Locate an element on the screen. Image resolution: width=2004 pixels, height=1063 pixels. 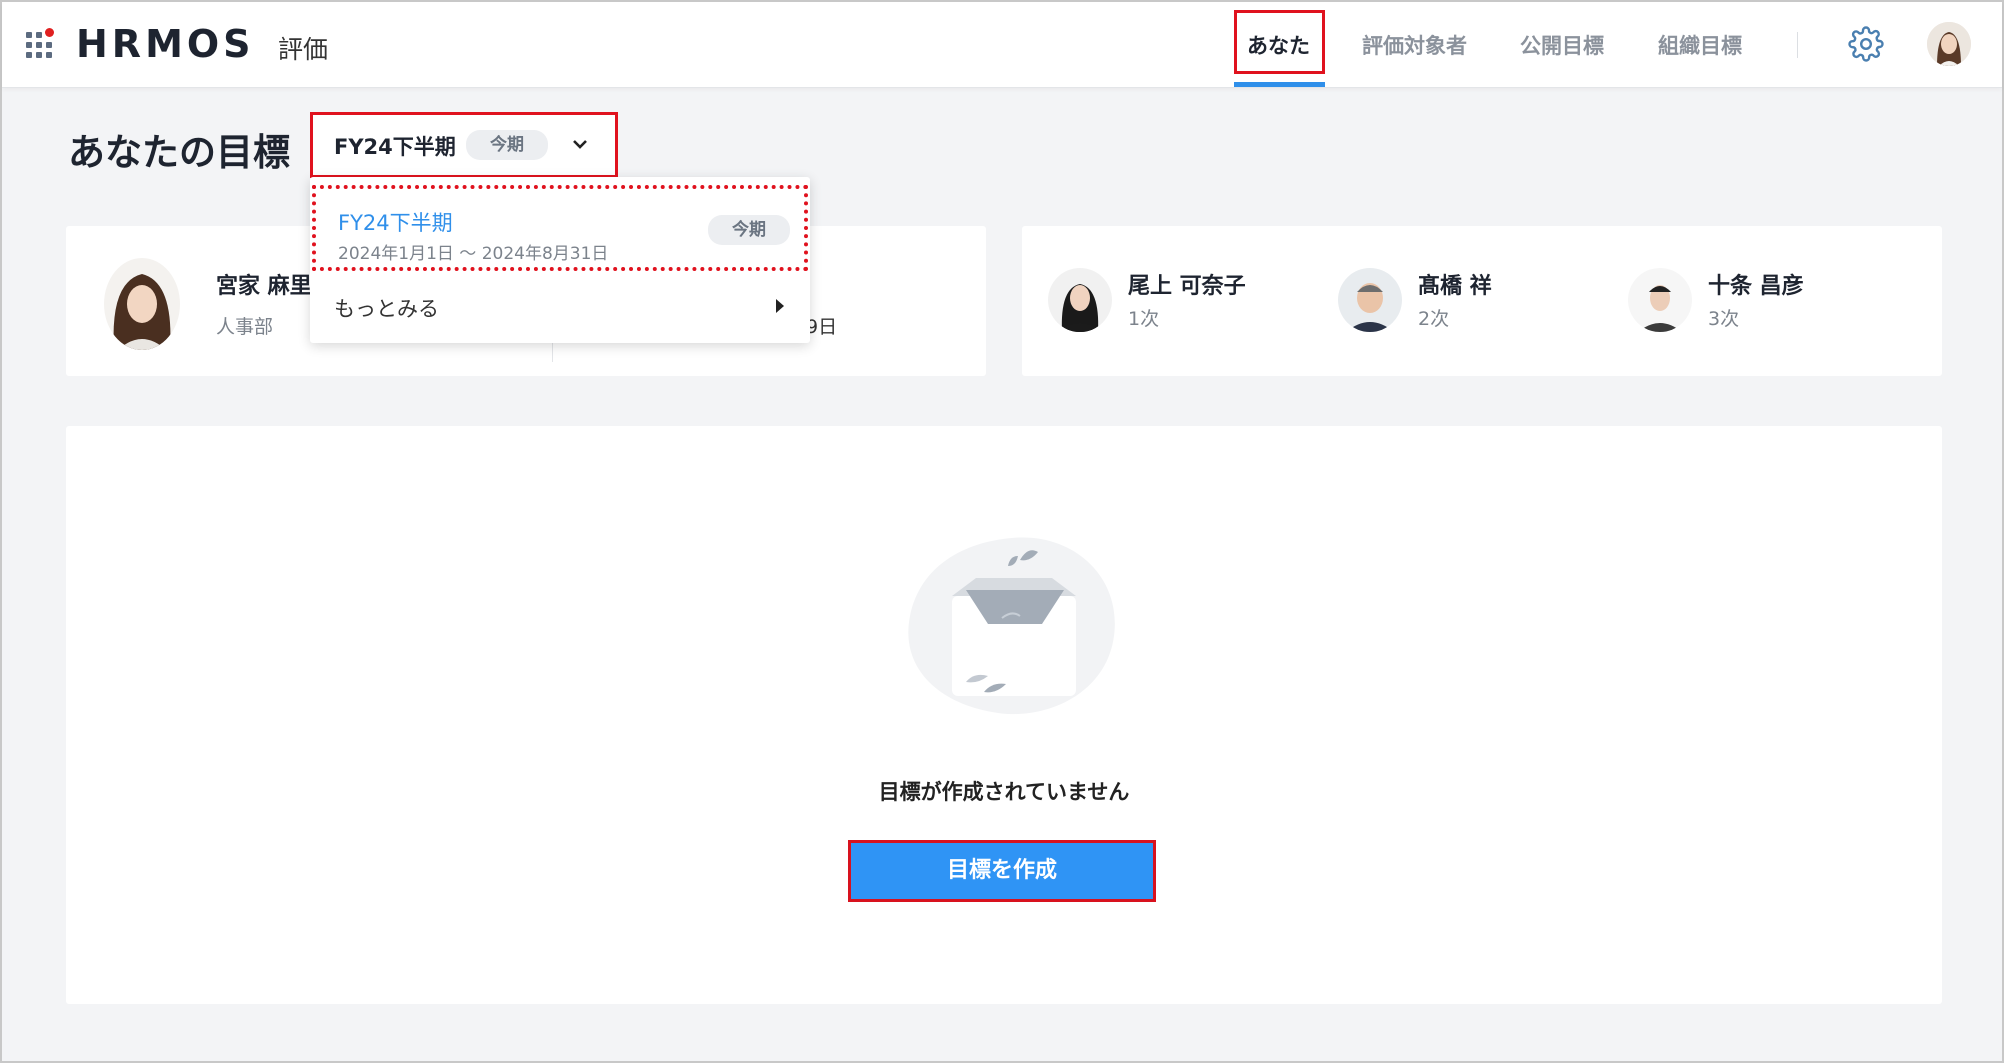
app-module-label: 評価 is located at coordinates (303, 49).